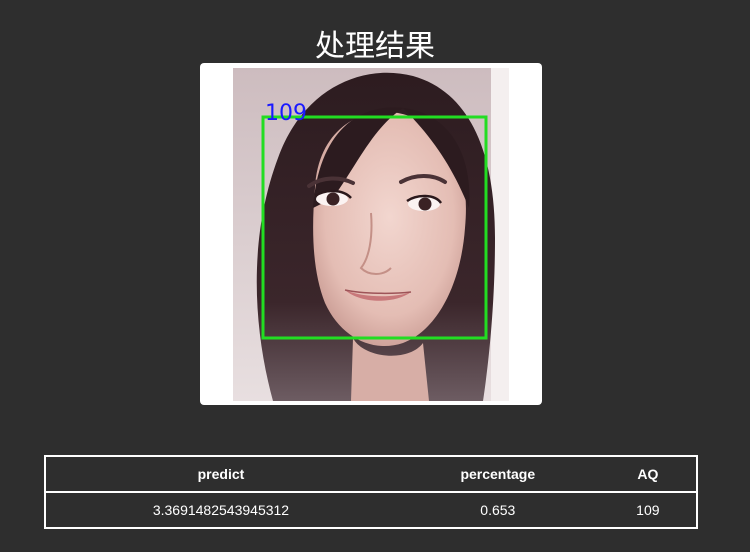 The image size is (750, 552). I want to click on face-detection-label: 109, so click(286, 113).